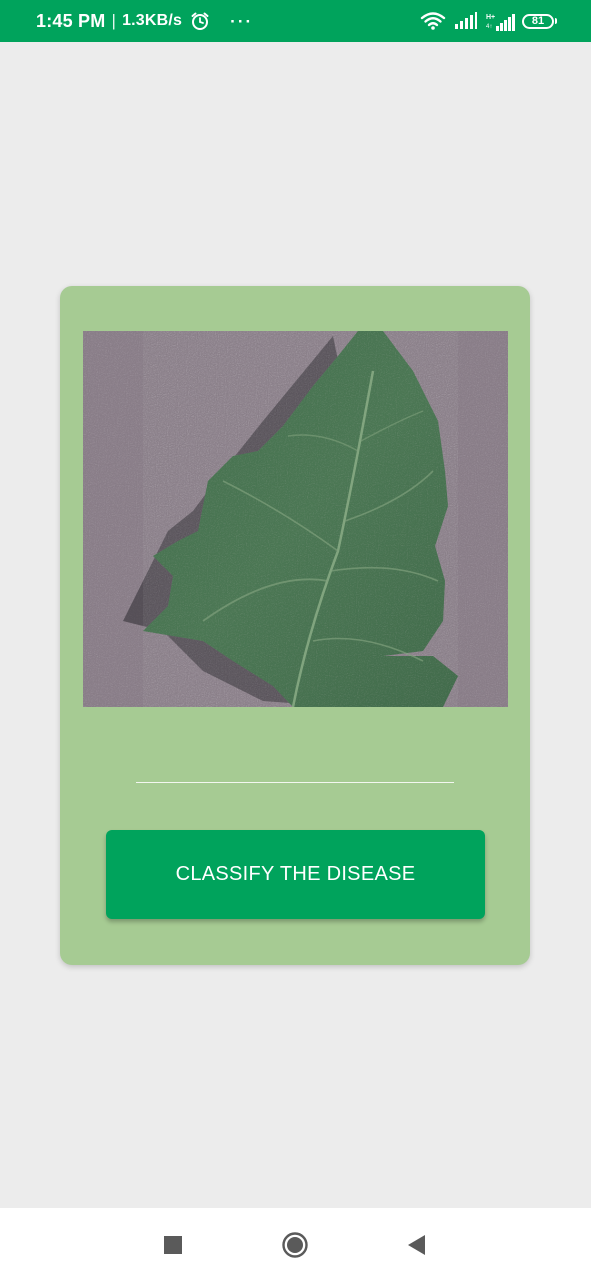 Image resolution: width=591 pixels, height=1280 pixels. What do you see at coordinates (556, 21) in the screenshot?
I see `battery-tip` at bounding box center [556, 21].